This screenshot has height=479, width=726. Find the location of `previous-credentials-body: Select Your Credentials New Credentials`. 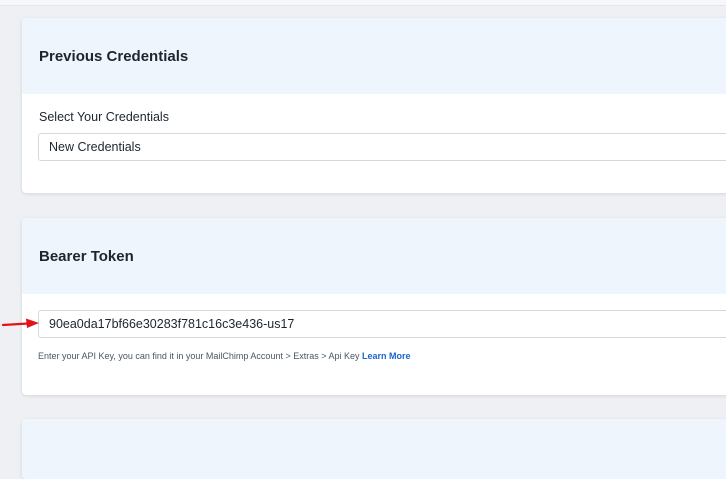

previous-credentials-body: Select Your Credentials New Credentials is located at coordinates (374, 127).